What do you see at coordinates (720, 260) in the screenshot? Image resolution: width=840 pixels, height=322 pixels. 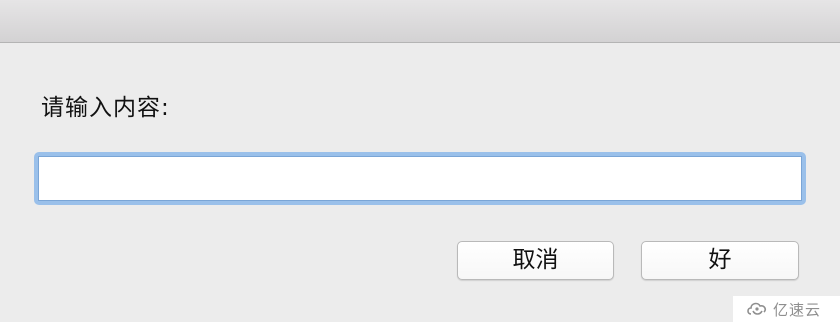 I see `ok-button: 好` at bounding box center [720, 260].